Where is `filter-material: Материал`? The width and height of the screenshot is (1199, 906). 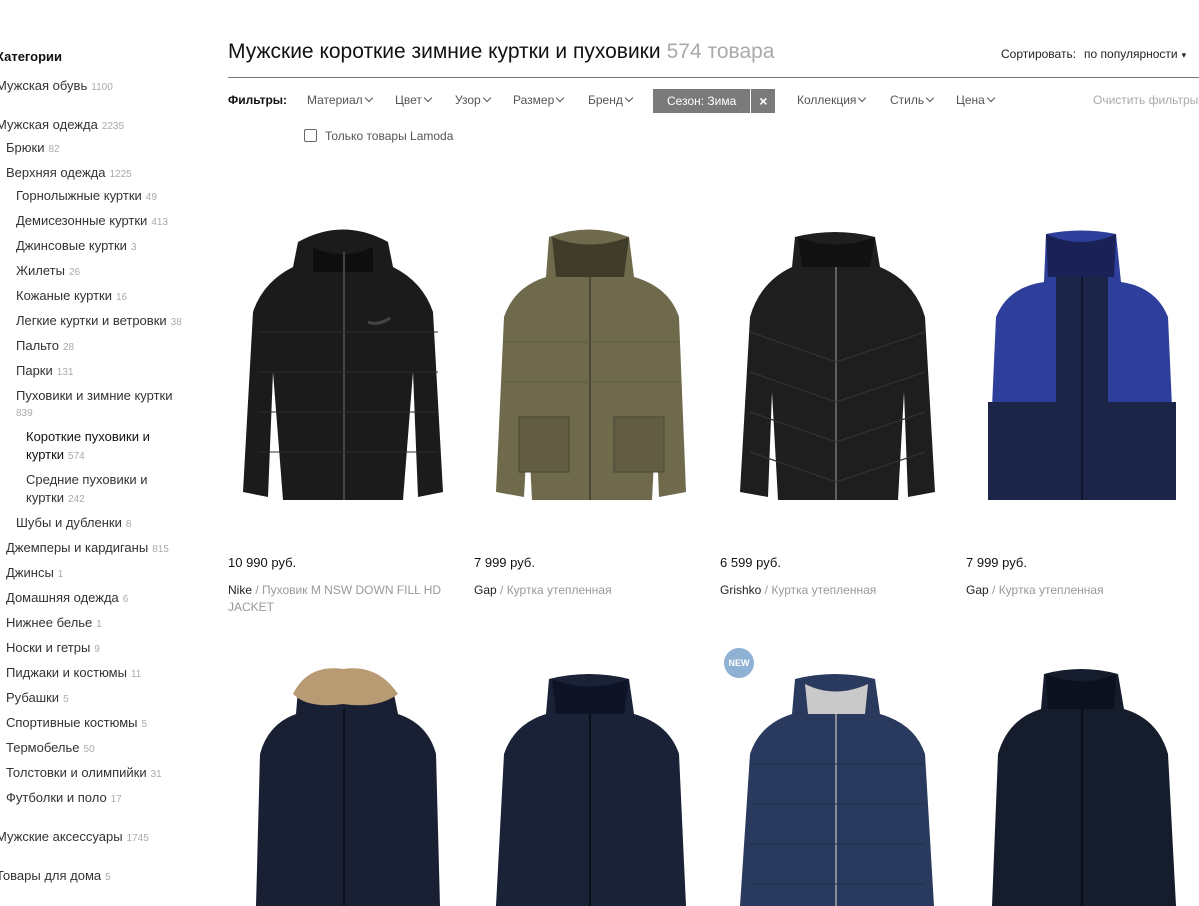 filter-material: Материал is located at coordinates (340, 100).